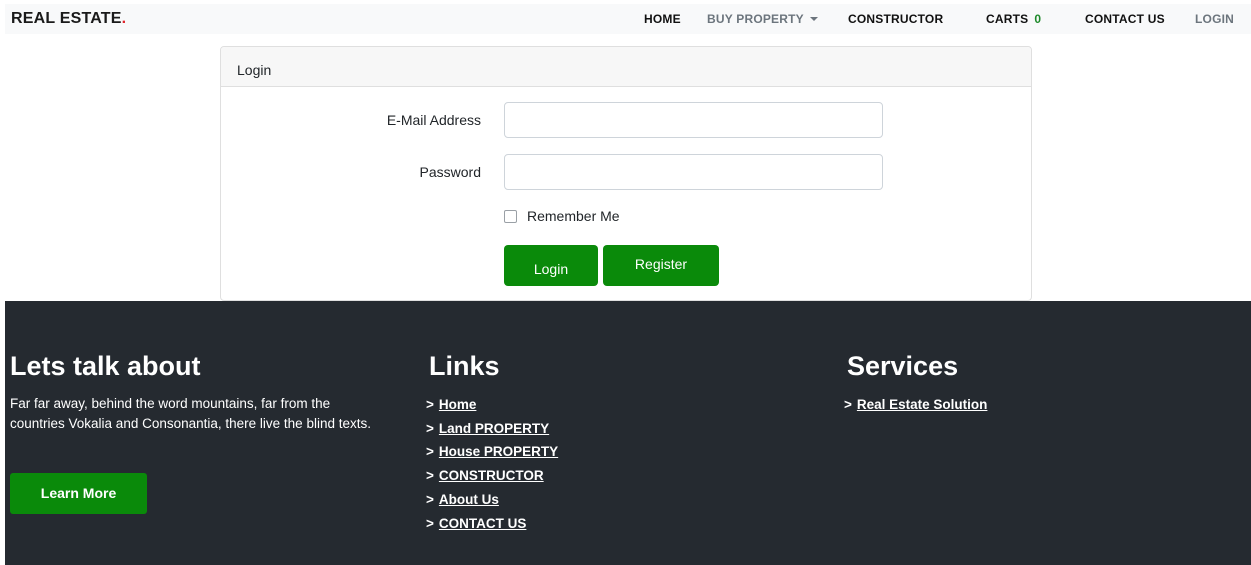  Describe the element at coordinates (895, 19) in the screenshot. I see `nav-constructor: CONSTRUCTOR` at that location.